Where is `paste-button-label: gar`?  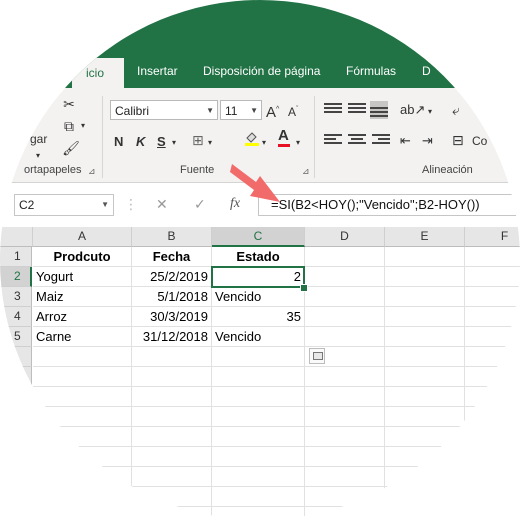
paste-button-label: gar is located at coordinates (38, 139).